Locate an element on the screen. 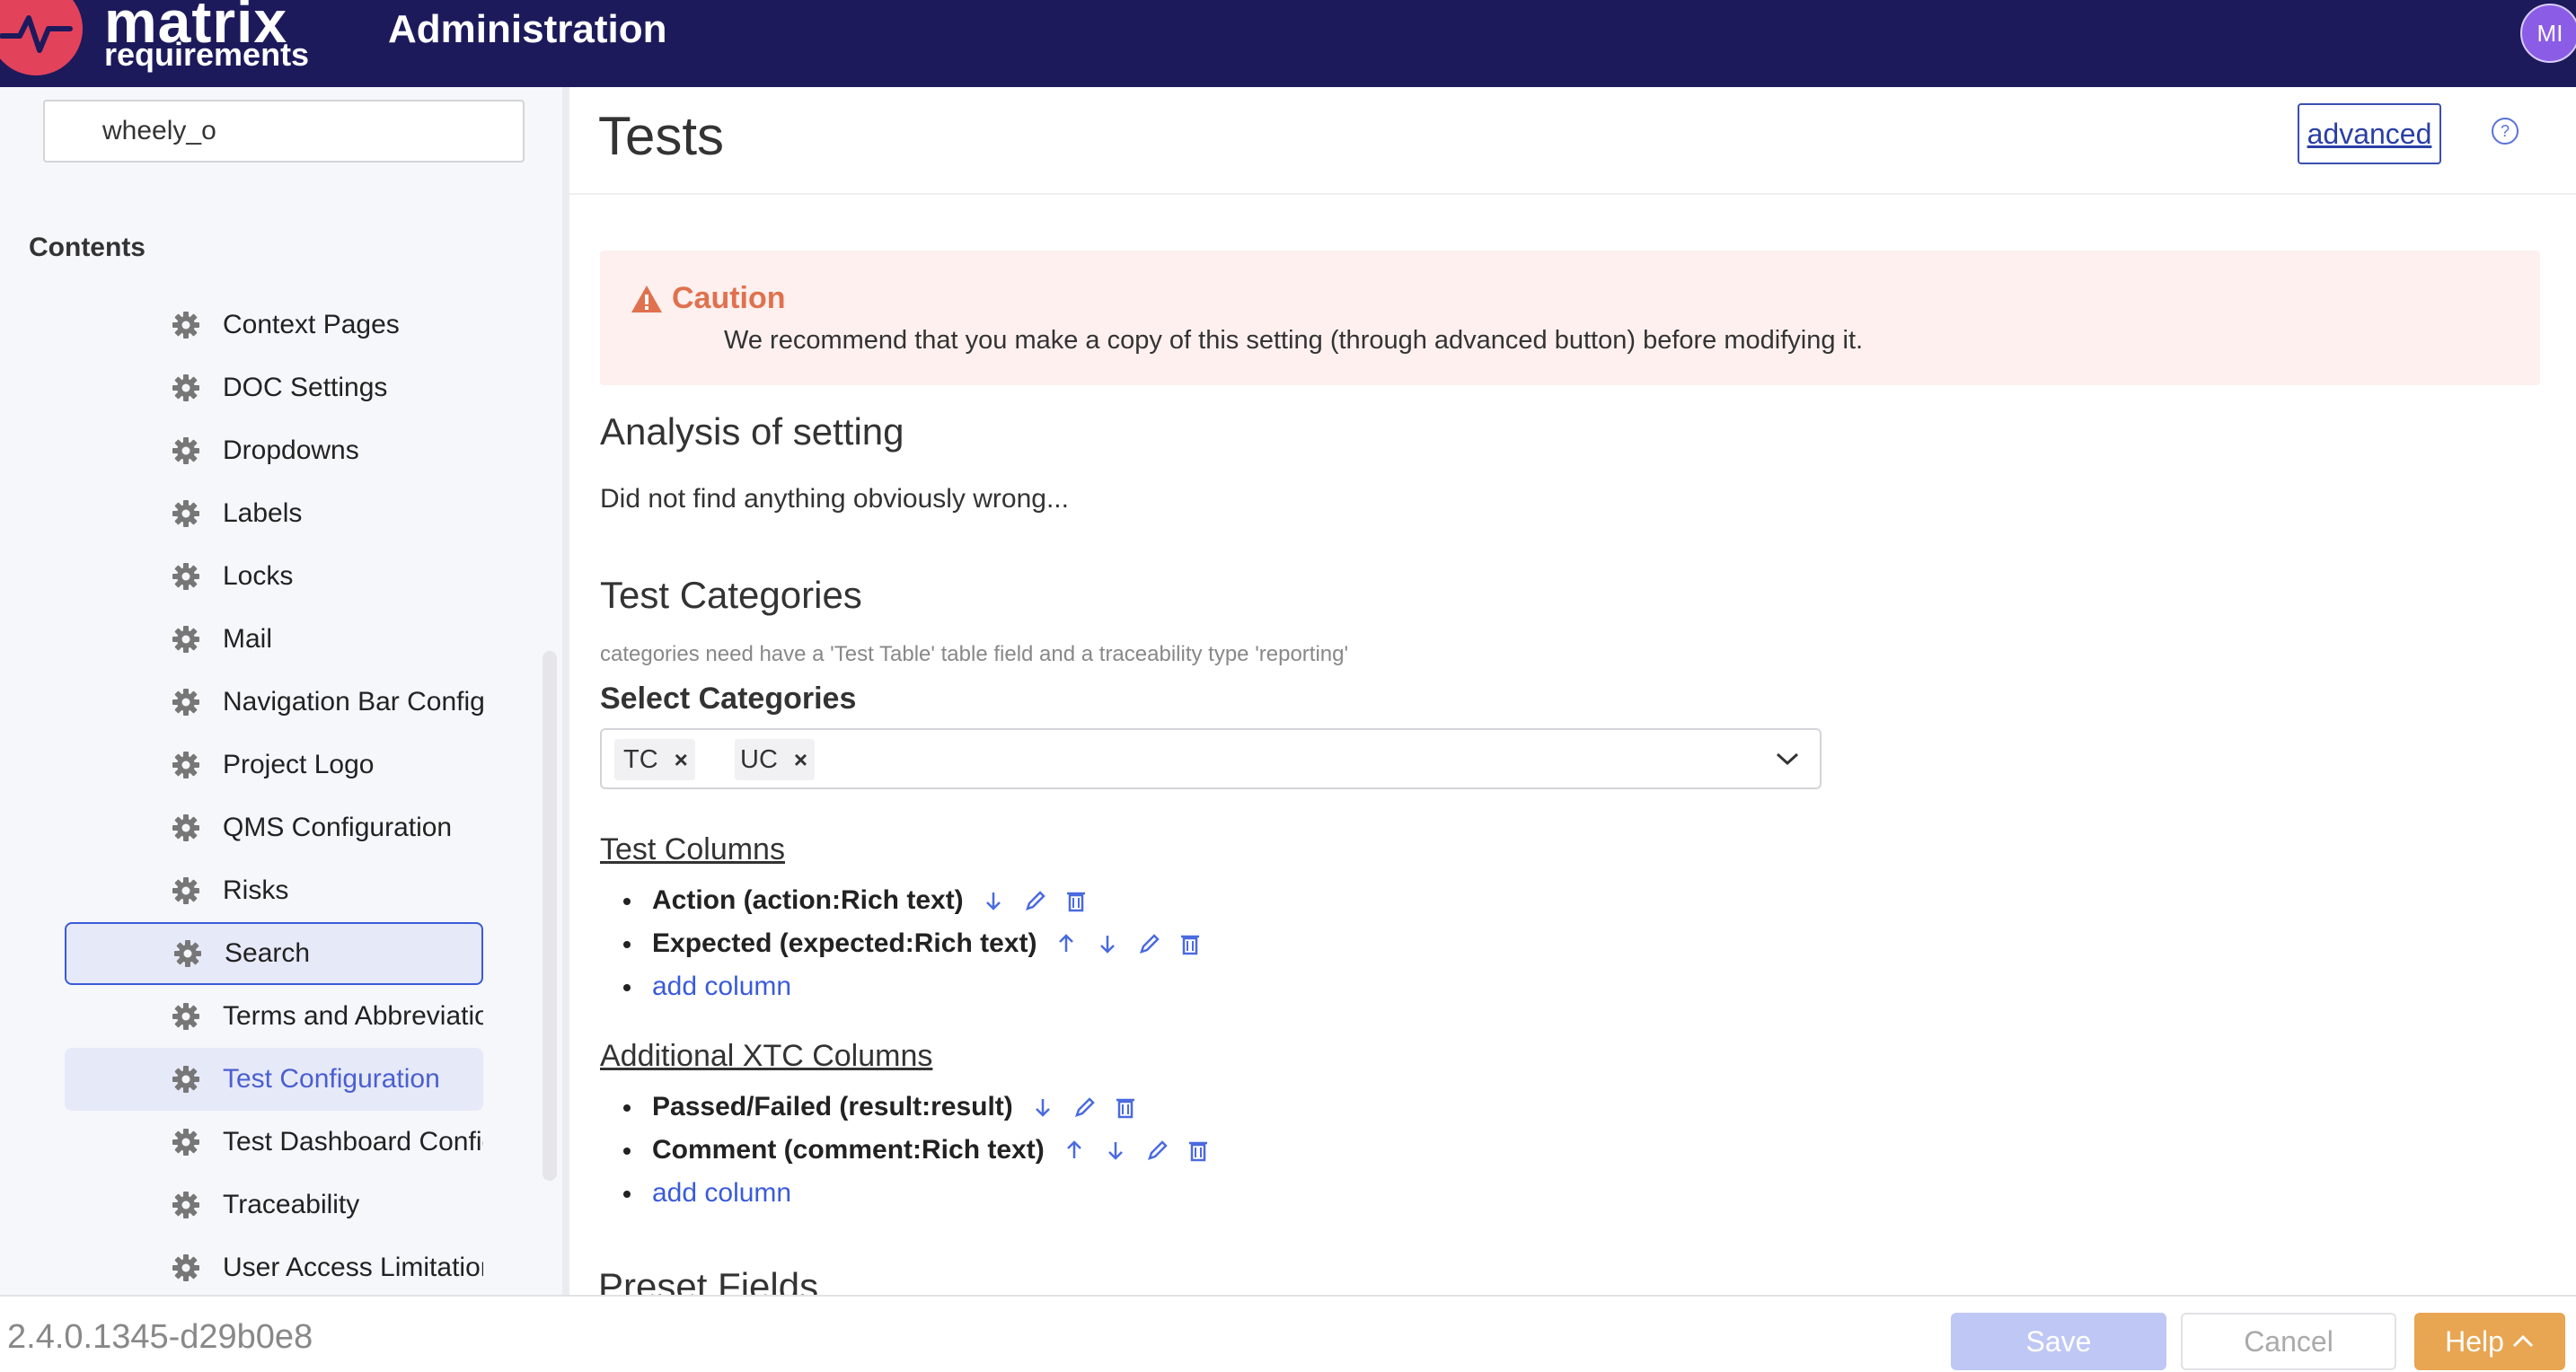 The image size is (2576, 1372). sidebar-item: Locks is located at coordinates (274, 576).